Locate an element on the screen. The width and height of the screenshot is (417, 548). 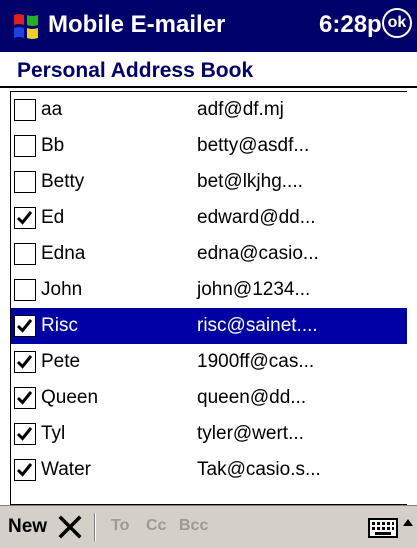
contact-name: John is located at coordinates (62, 289).